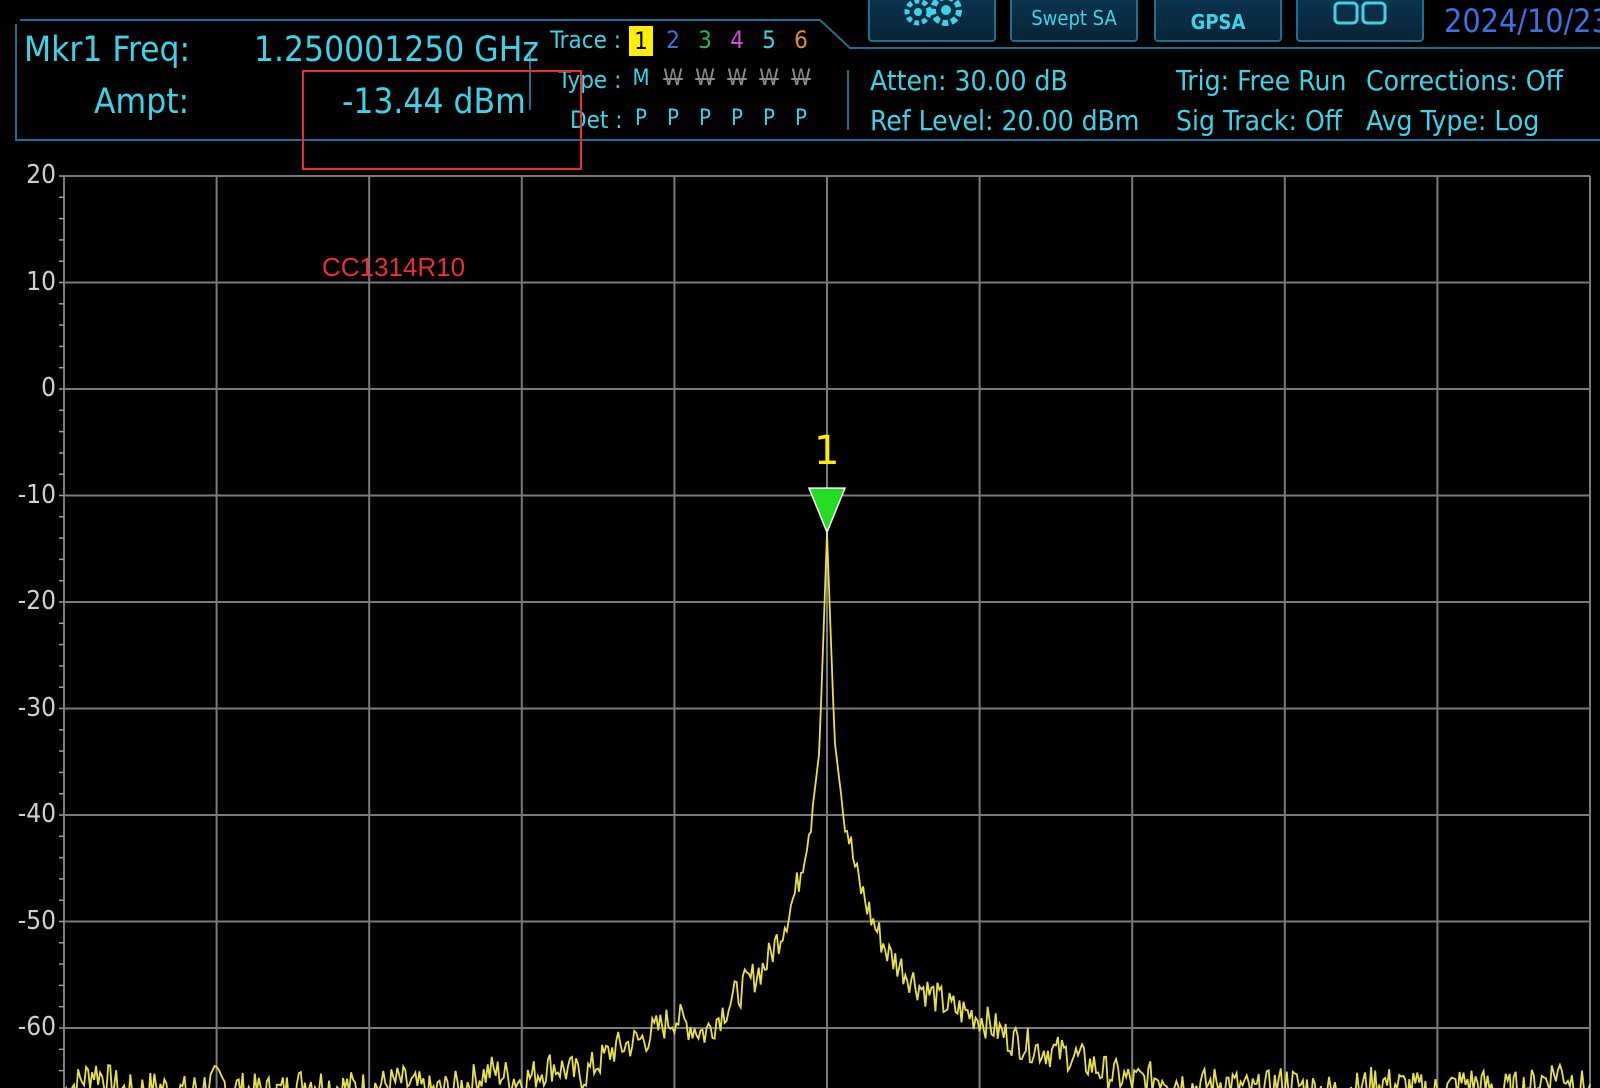  Describe the element at coordinates (41, 281) in the screenshot. I see `y-tick-label: 10` at that location.